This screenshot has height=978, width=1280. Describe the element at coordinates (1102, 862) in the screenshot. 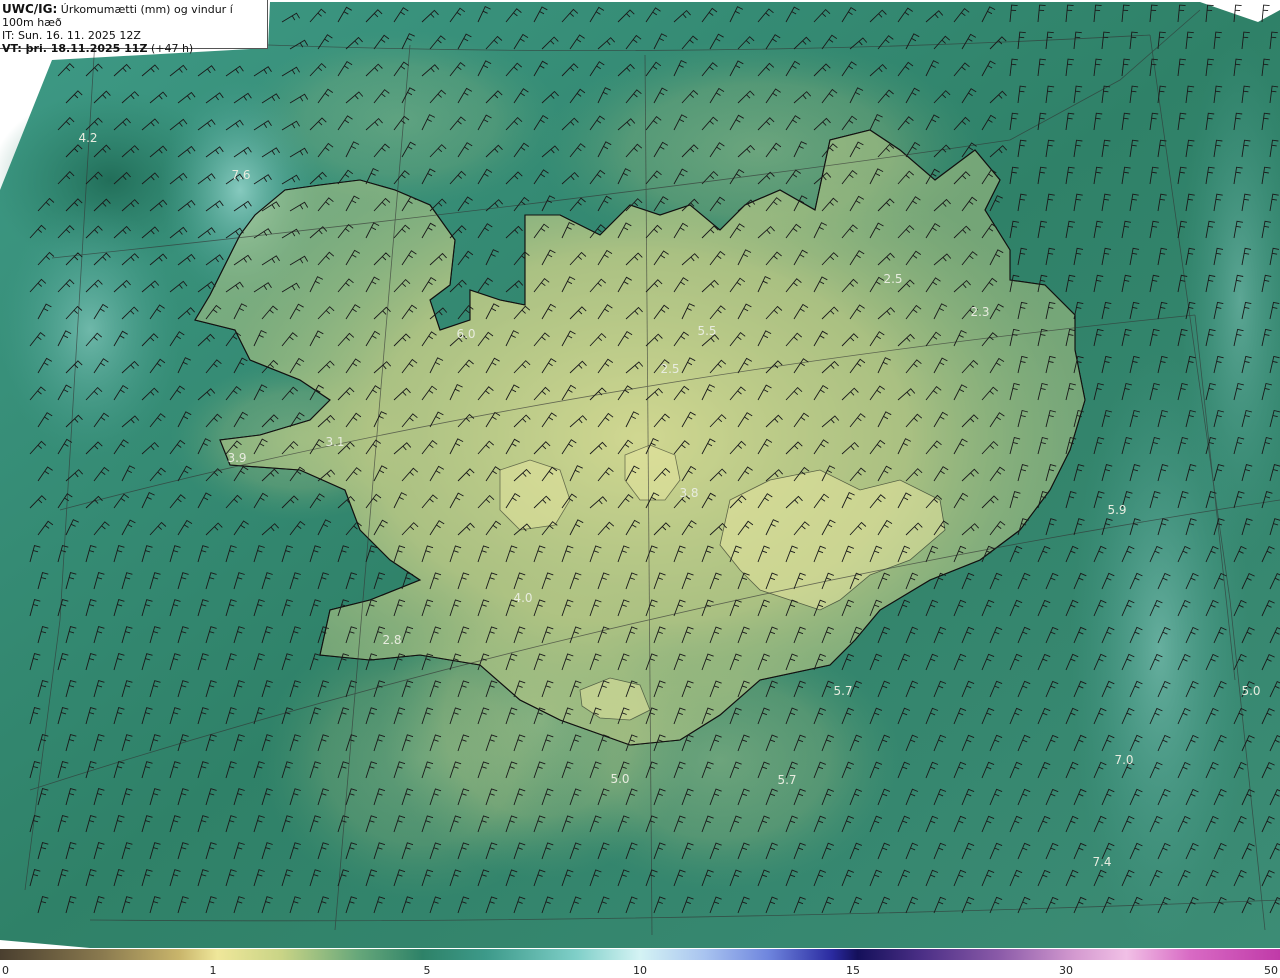

I see `map-value-label: 7.4` at that location.